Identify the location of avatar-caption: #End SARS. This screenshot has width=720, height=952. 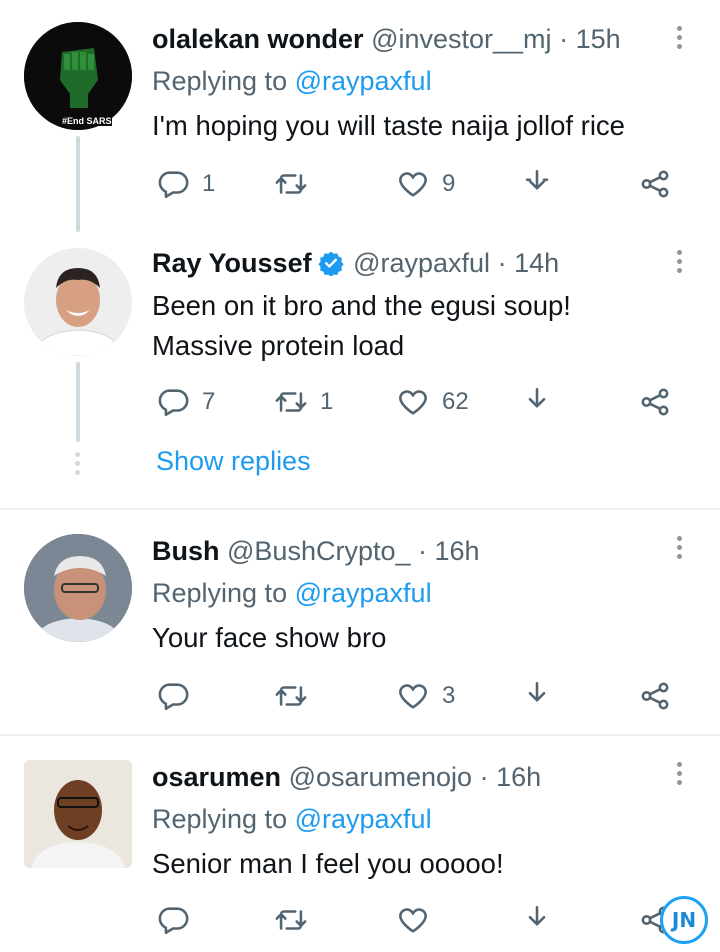
(87, 121).